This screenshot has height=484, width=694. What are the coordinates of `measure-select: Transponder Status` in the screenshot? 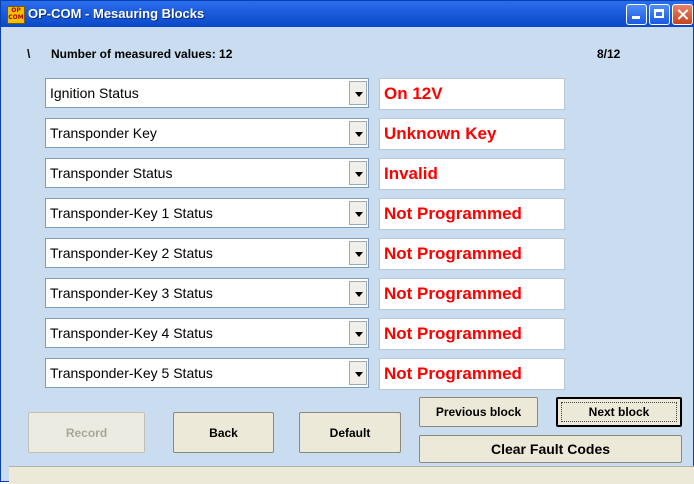 It's located at (207, 173).